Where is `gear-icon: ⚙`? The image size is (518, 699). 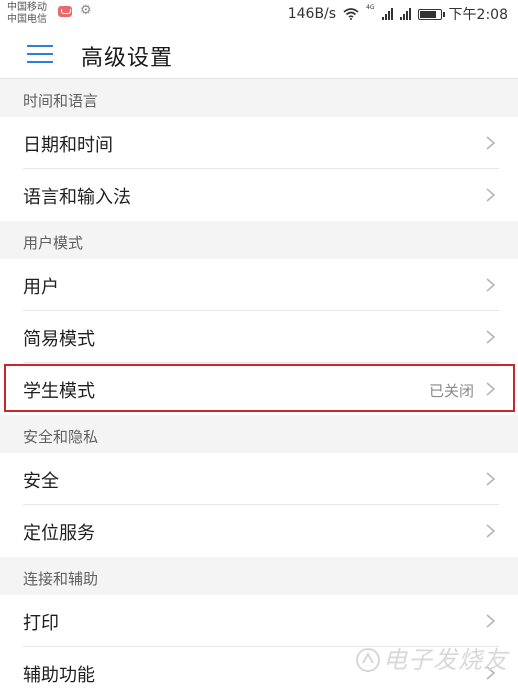 gear-icon: ⚙ is located at coordinates (86, 10).